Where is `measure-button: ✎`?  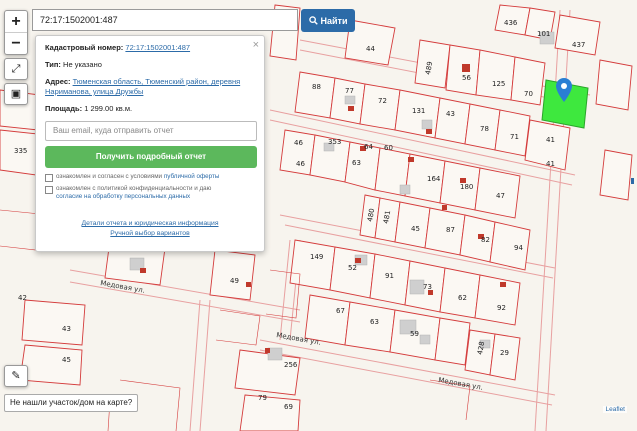 measure-button: ✎ is located at coordinates (16, 376).